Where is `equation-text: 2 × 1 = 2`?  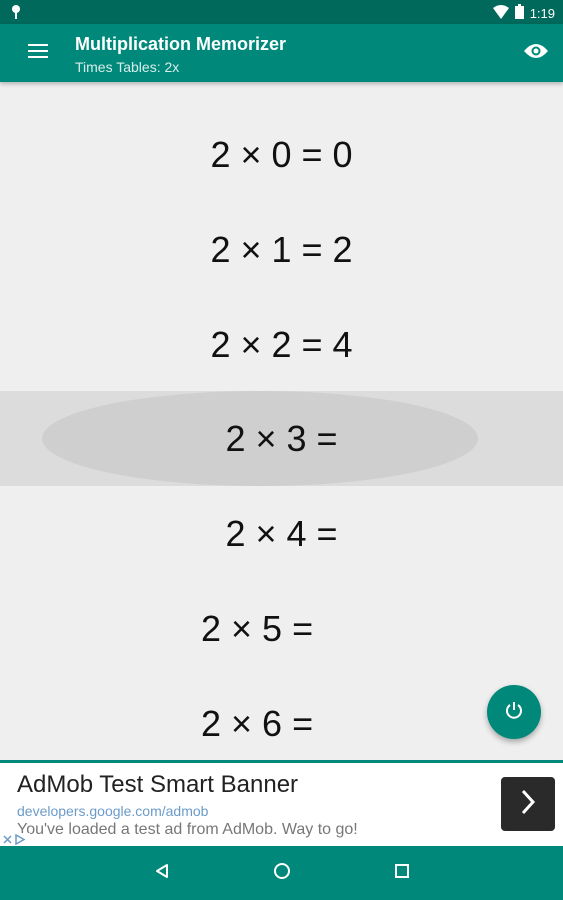
equation-text: 2 × 1 = 2 is located at coordinates (281, 249).